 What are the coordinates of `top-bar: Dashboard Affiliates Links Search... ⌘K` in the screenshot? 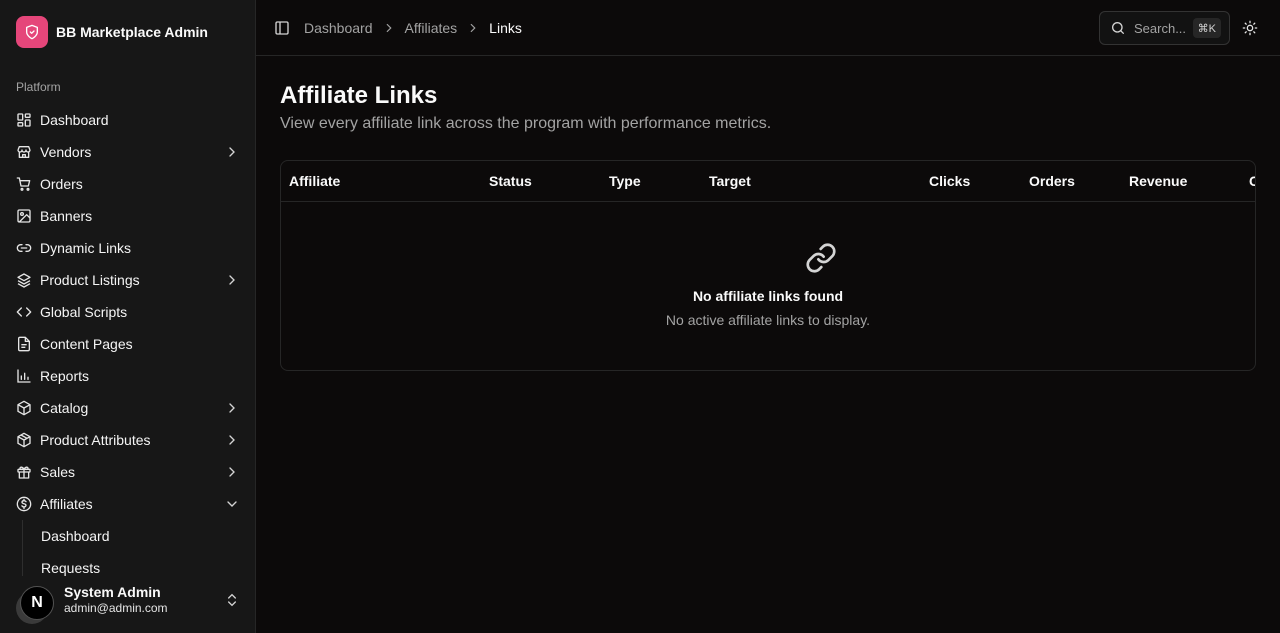 It's located at (768, 28).